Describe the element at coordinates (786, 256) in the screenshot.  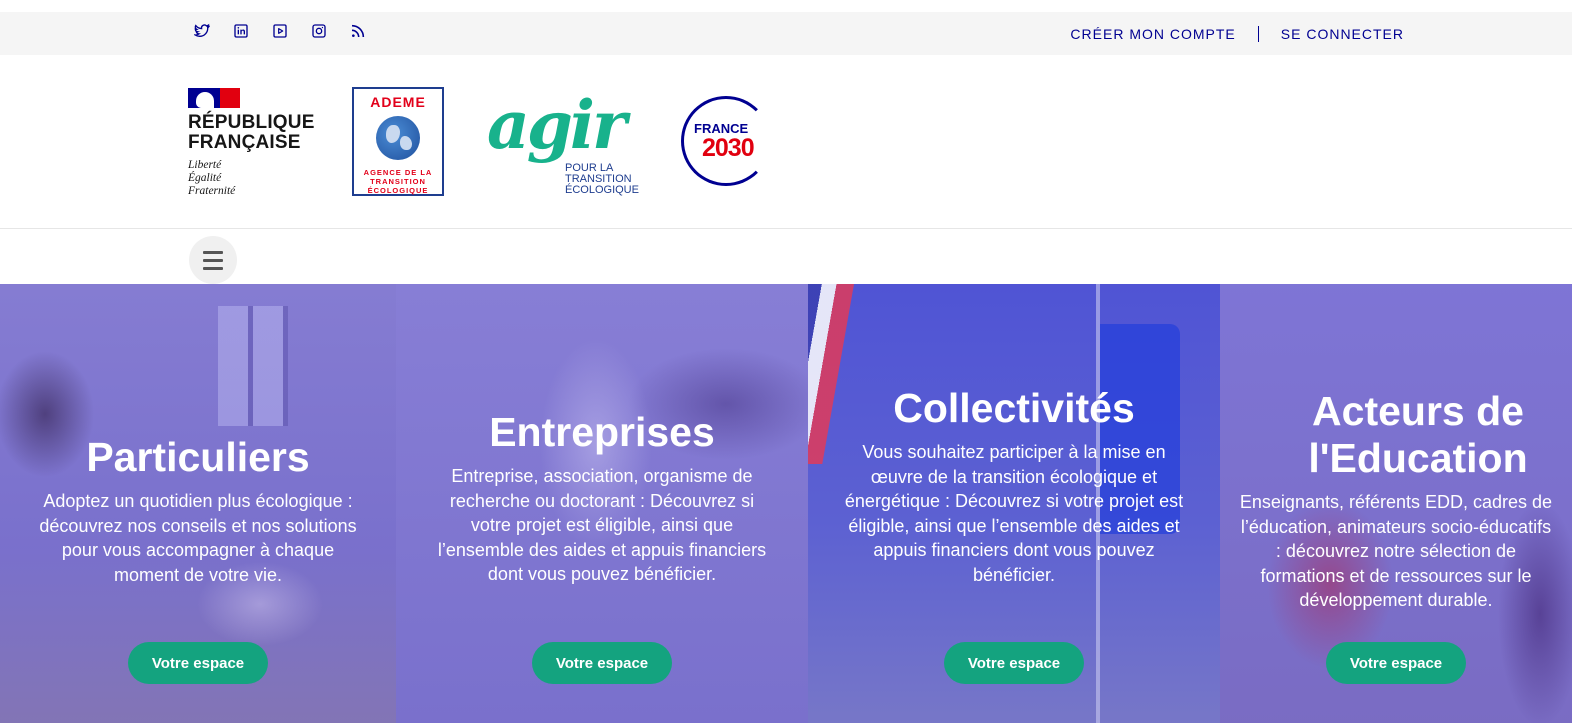
I see `main-nav-bar` at that location.